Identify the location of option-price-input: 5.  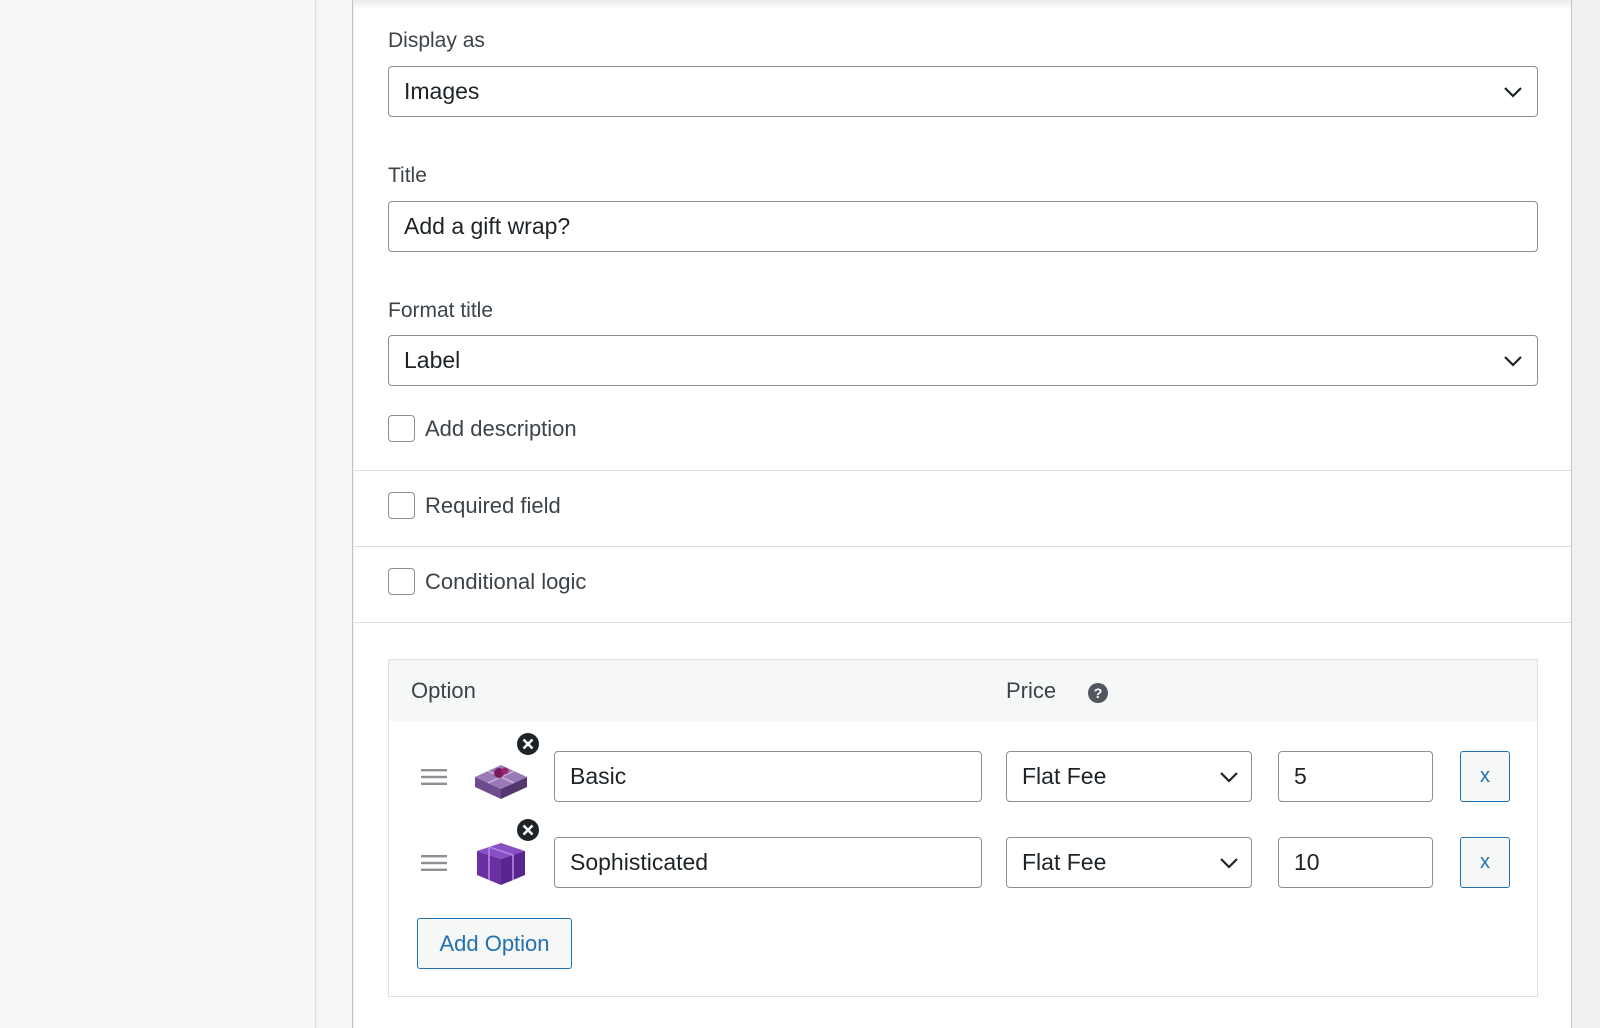
(1355, 776).